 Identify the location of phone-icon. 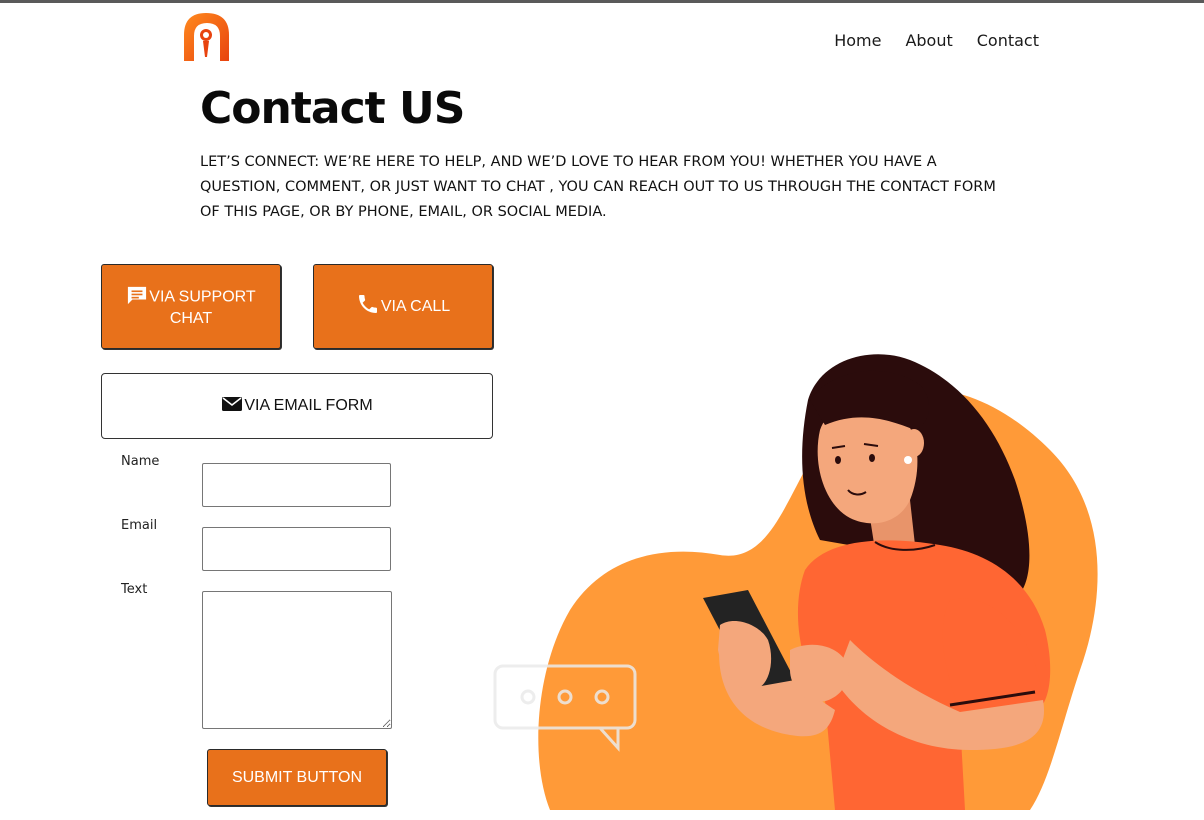
(368, 306).